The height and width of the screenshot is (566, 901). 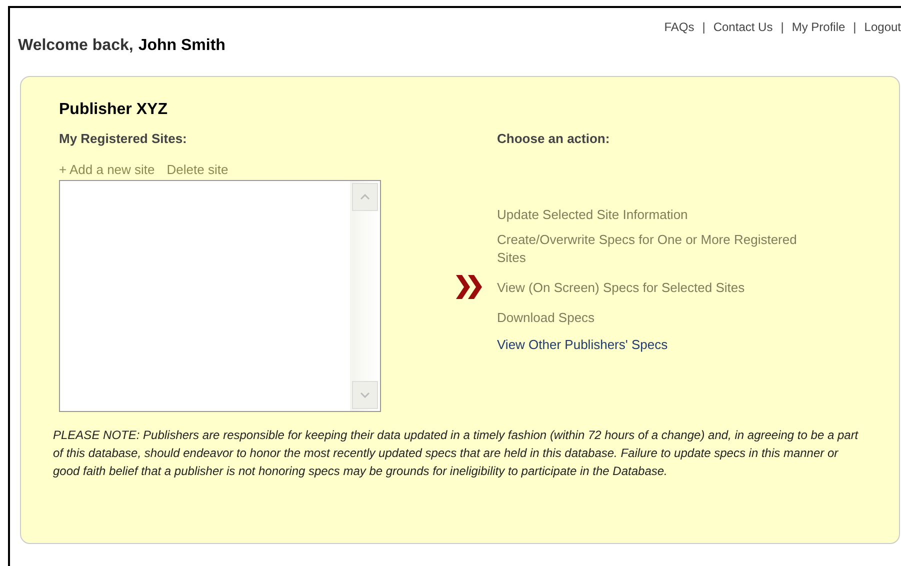 What do you see at coordinates (365, 296) in the screenshot?
I see `scrollbar` at bounding box center [365, 296].